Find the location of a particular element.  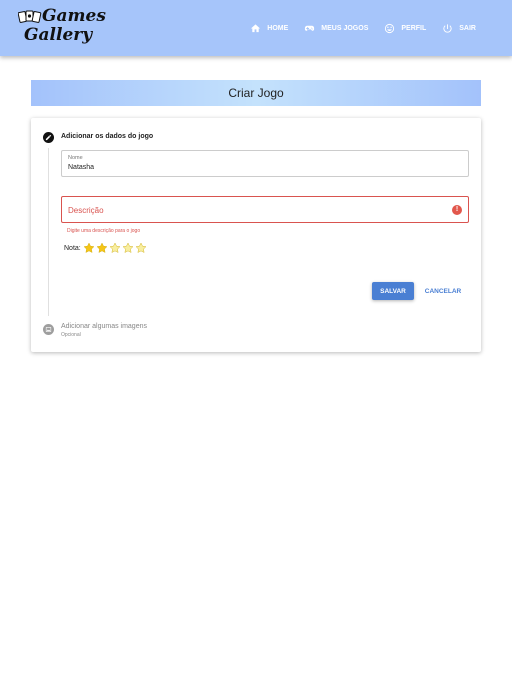

power-icon is located at coordinates (447, 28).